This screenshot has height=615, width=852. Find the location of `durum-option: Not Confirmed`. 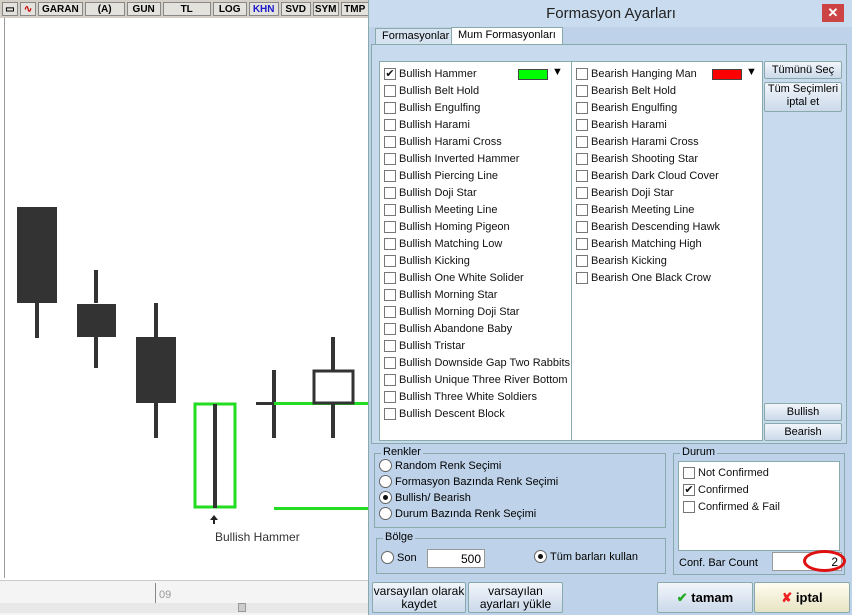

durum-option: Not Confirmed is located at coordinates (726, 472).